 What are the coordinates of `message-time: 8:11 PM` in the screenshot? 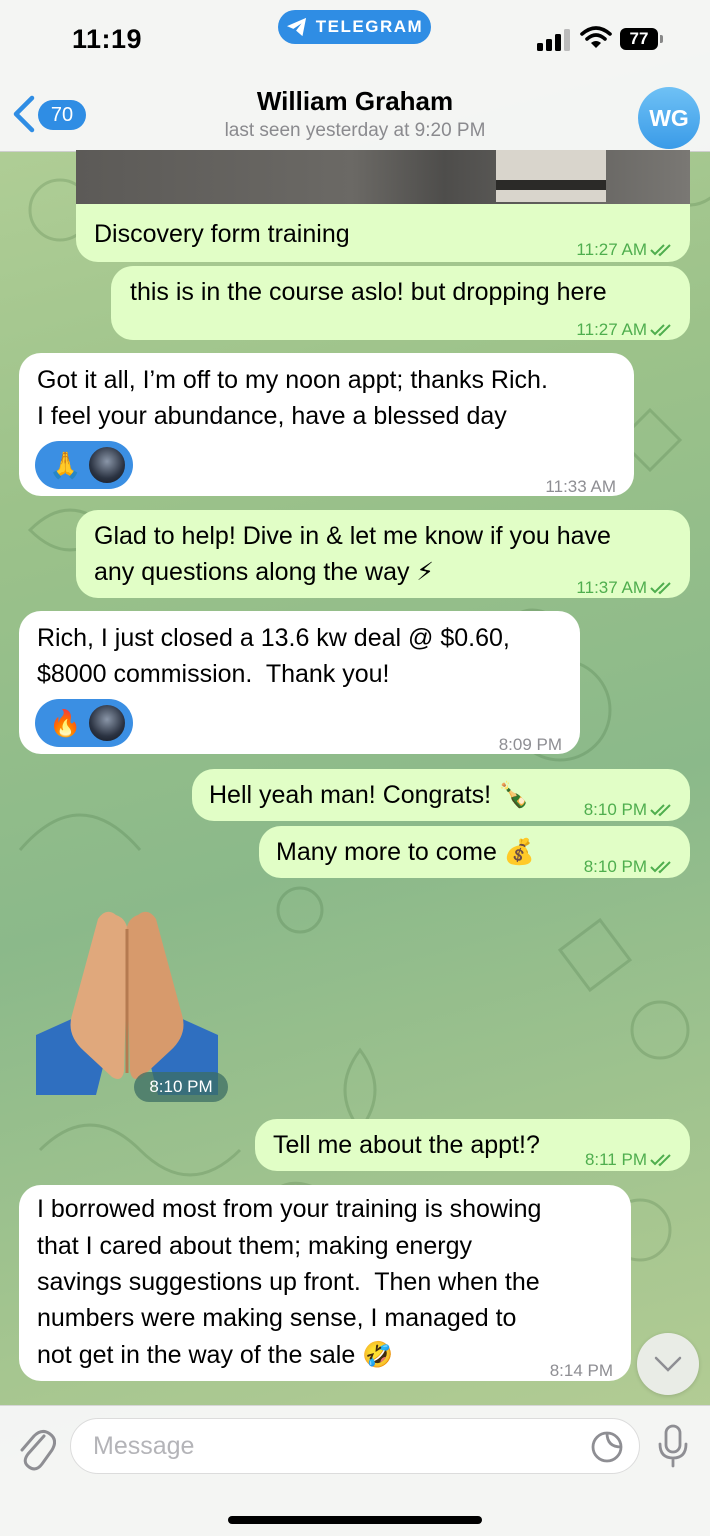 It's located at (630, 1160).